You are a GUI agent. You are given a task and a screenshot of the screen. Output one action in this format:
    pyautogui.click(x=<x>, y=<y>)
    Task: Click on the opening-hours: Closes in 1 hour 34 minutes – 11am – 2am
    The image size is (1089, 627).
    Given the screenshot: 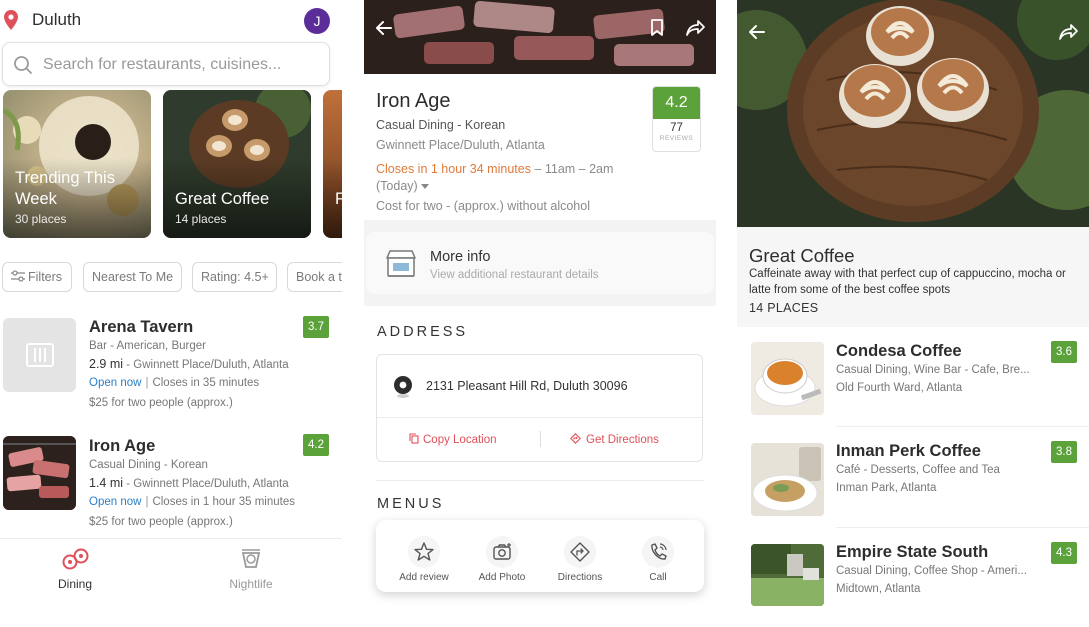 What is the action you would take?
    pyautogui.click(x=494, y=169)
    